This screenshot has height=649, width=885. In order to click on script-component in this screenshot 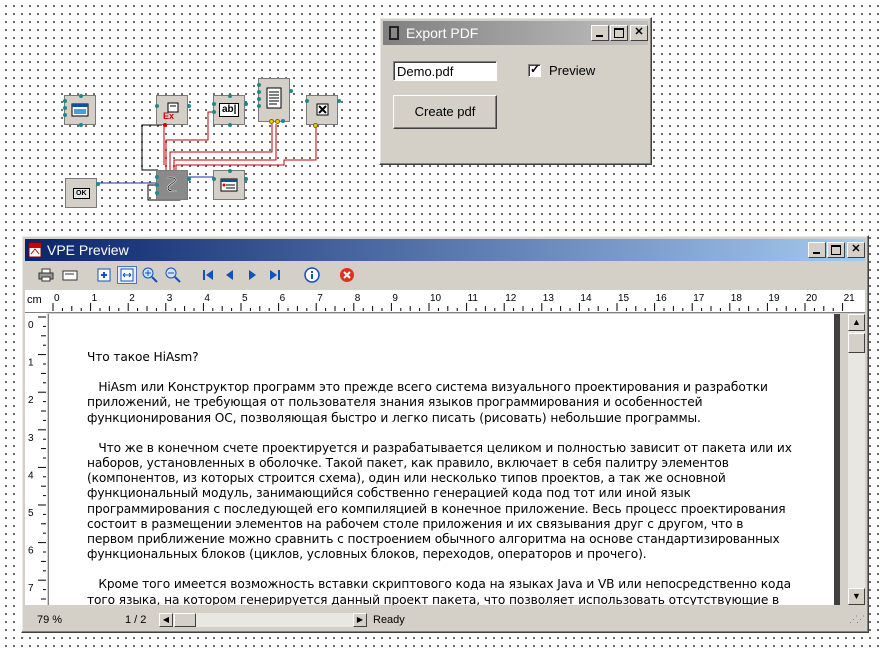, I will do `click(173, 185)`.